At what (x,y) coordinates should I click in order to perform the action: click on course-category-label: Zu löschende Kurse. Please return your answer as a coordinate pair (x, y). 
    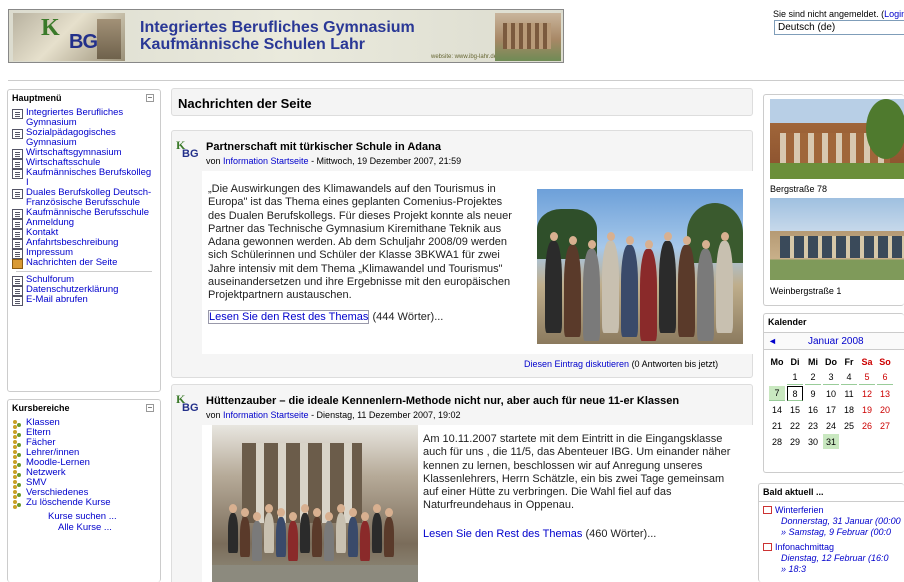
    Looking at the image, I should click on (68, 502).